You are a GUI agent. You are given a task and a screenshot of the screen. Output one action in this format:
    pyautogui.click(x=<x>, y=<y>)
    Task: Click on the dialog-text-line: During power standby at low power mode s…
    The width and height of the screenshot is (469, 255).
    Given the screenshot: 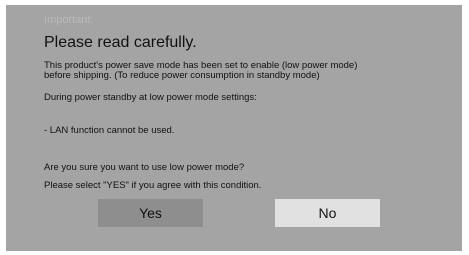 What is the action you would take?
    pyautogui.click(x=150, y=97)
    